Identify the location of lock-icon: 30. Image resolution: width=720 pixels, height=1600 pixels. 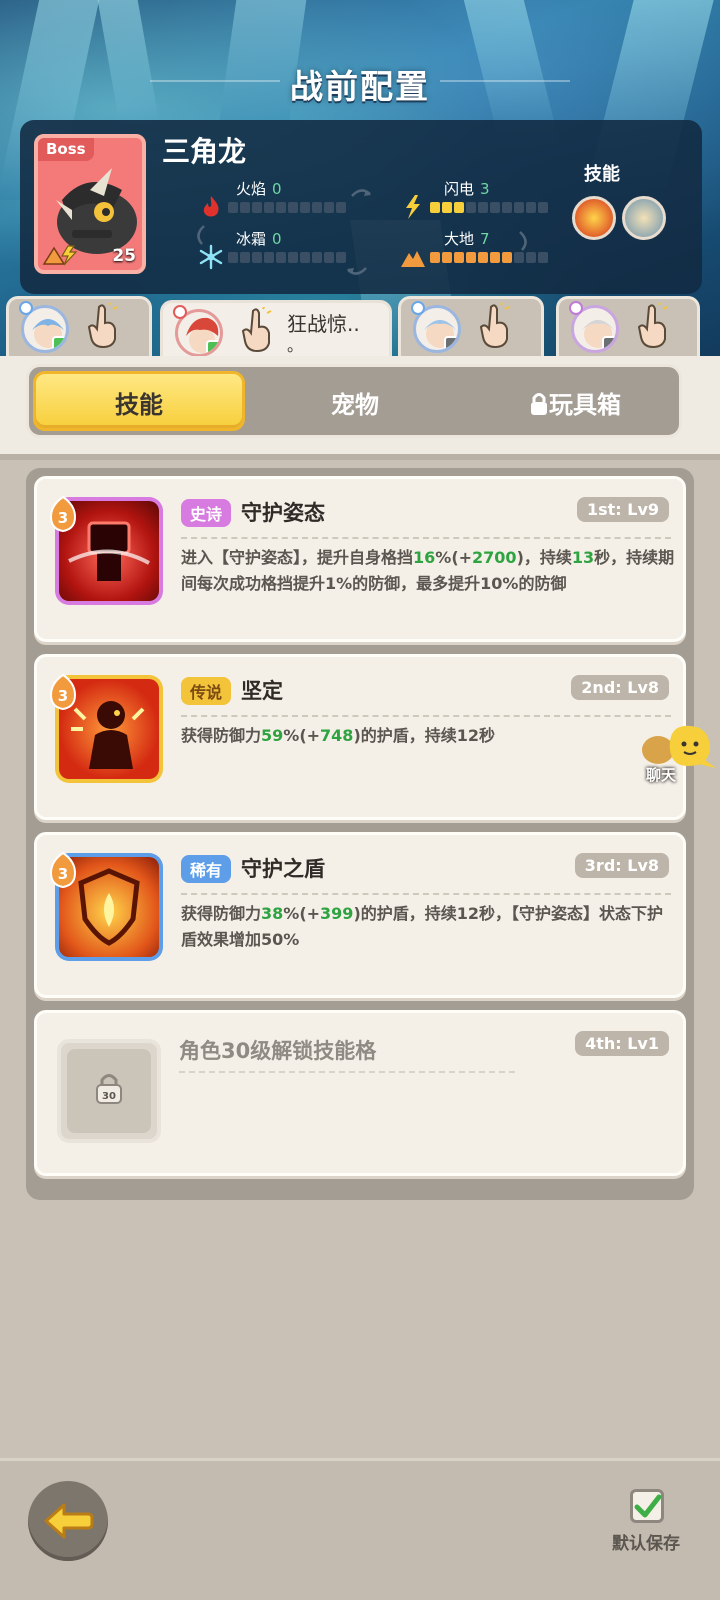
(109, 1089).